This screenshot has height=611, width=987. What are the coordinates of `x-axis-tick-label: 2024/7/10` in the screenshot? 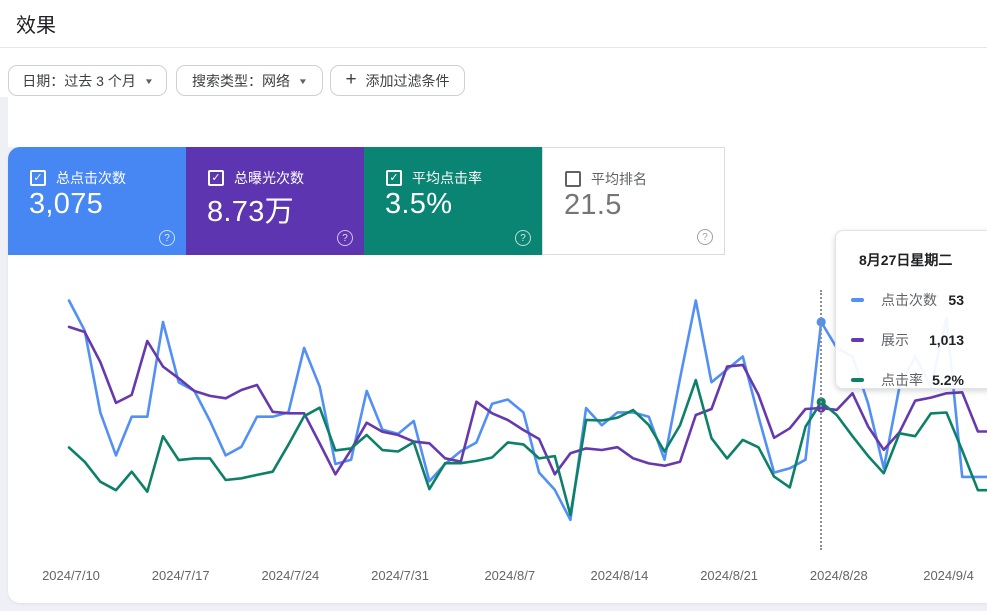 It's located at (71, 575).